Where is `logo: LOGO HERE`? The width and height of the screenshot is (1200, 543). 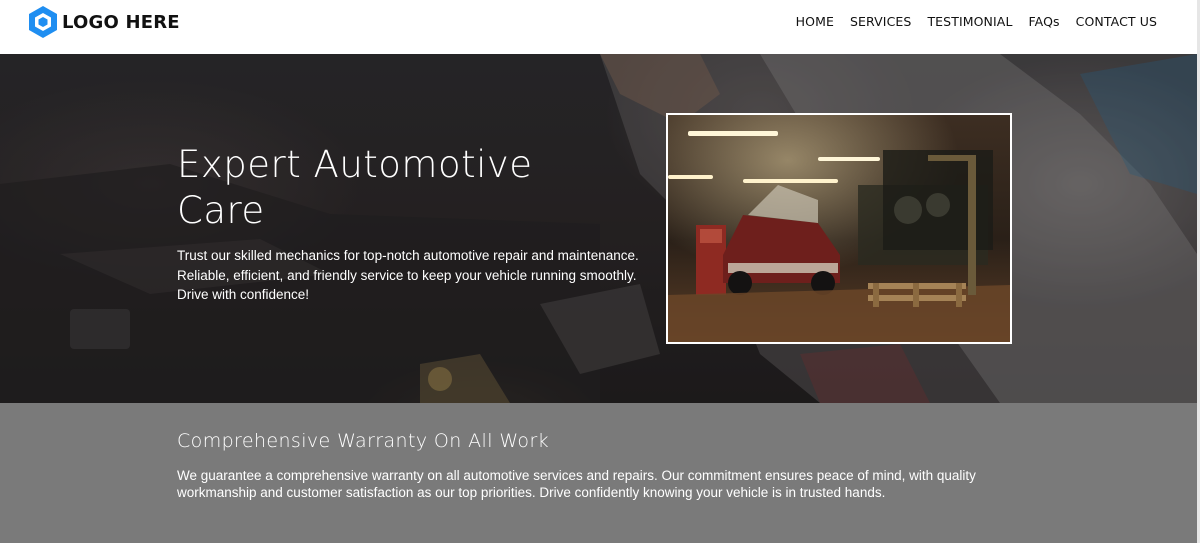
logo: LOGO HERE is located at coordinates (103, 22).